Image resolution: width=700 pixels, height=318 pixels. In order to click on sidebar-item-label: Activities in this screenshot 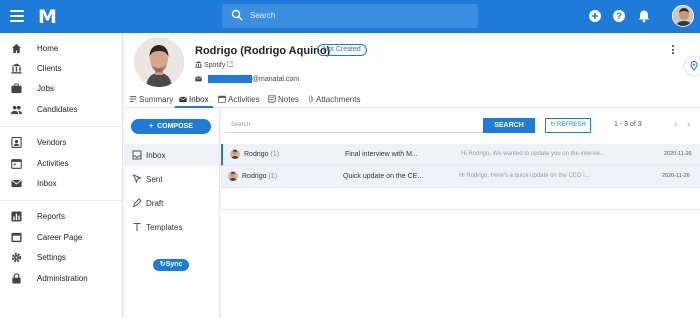, I will do `click(53, 163)`.